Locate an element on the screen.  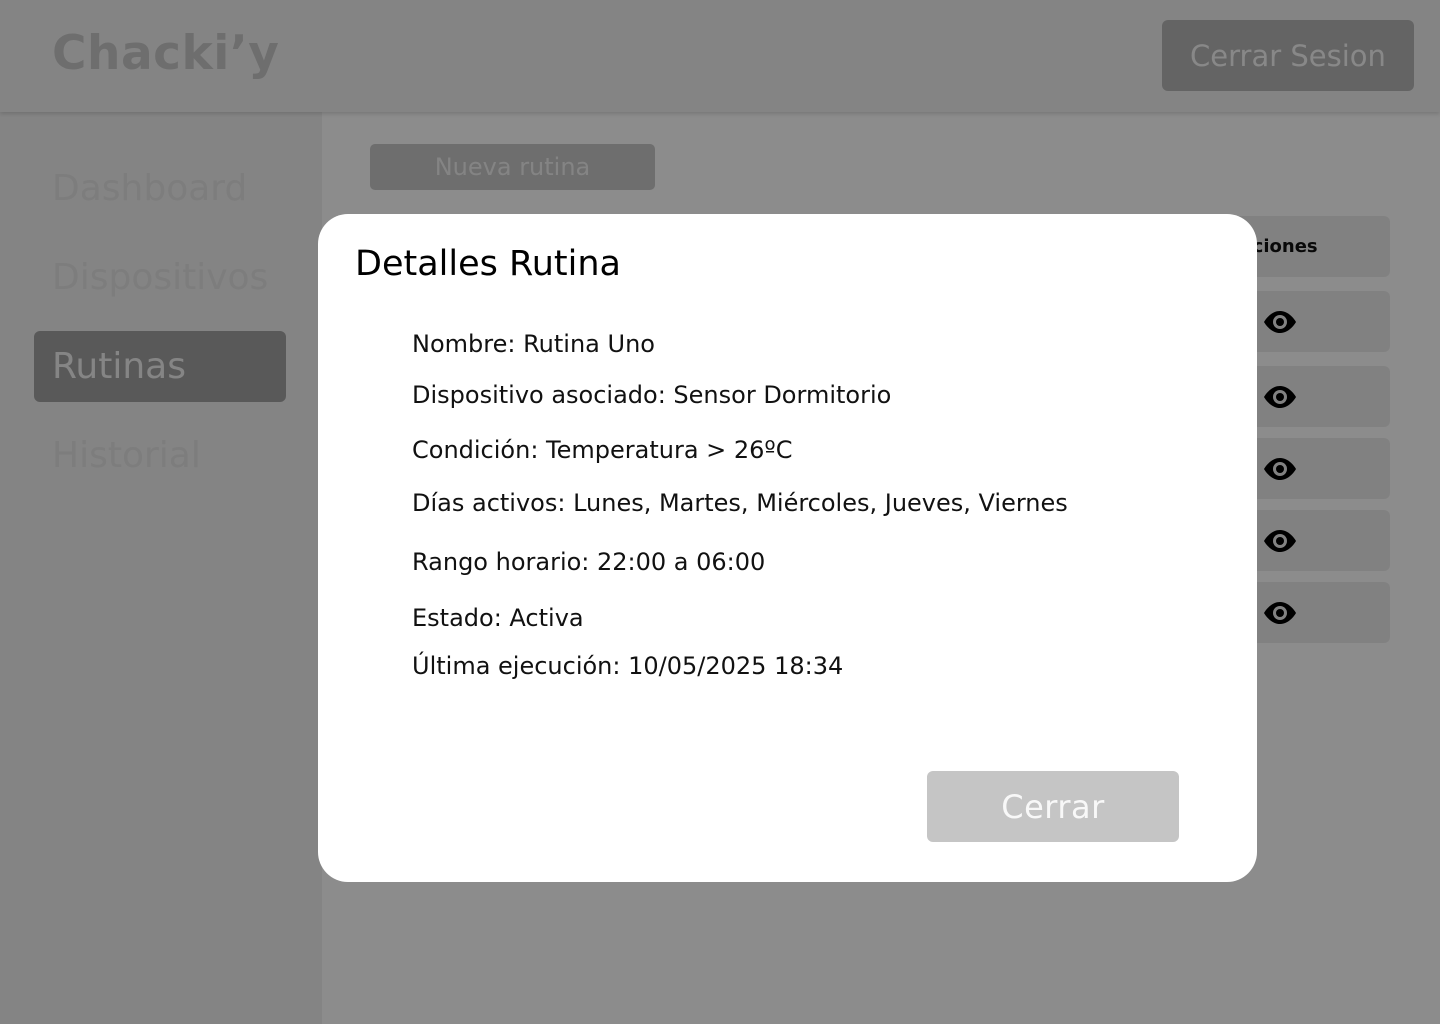
detail-nombre: Nombre: Rutina Uno is located at coordinates (533, 344).